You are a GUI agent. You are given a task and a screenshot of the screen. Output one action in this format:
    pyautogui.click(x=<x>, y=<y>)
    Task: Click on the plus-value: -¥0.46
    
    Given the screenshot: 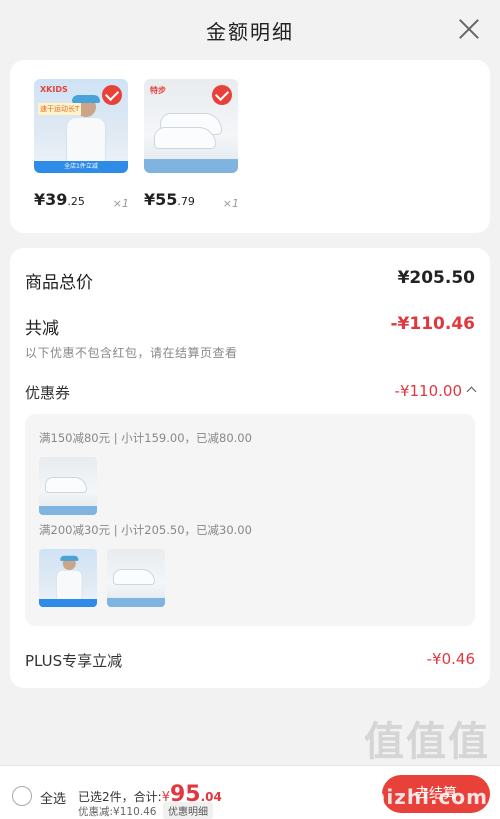 What is the action you would take?
    pyautogui.click(x=450, y=659)
    